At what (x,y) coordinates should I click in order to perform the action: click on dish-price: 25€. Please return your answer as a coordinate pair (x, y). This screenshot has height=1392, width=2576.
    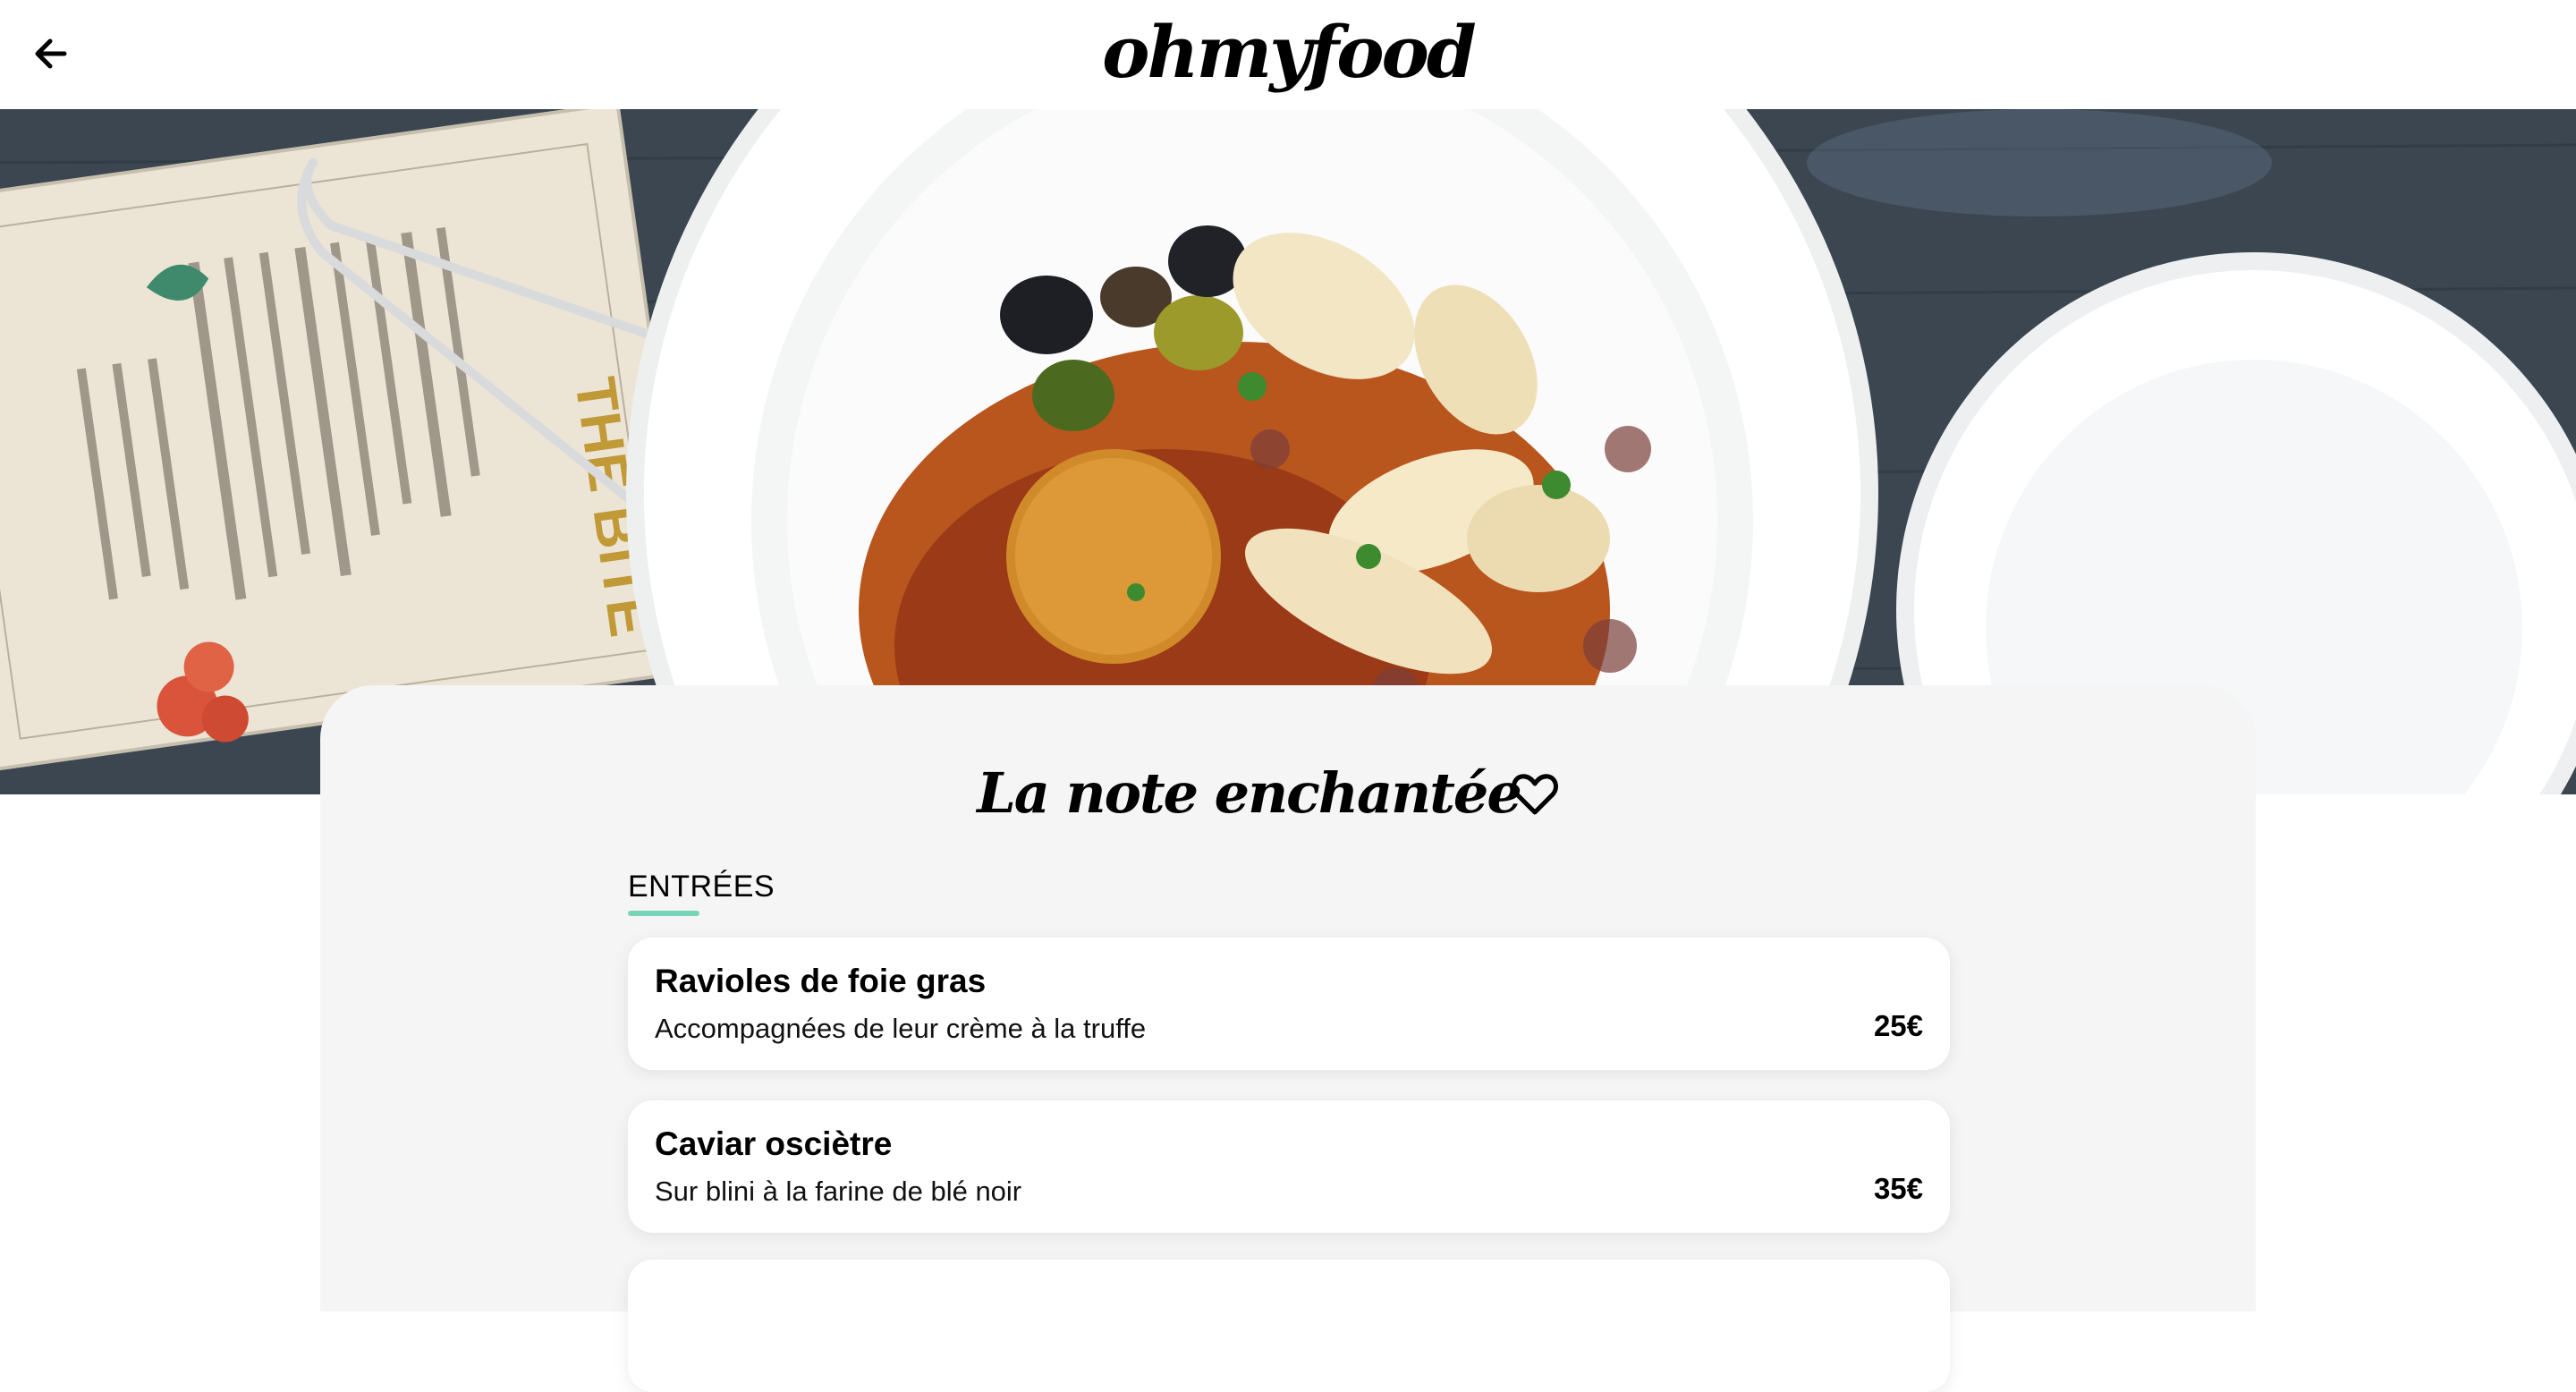
    Looking at the image, I should click on (1898, 1025).